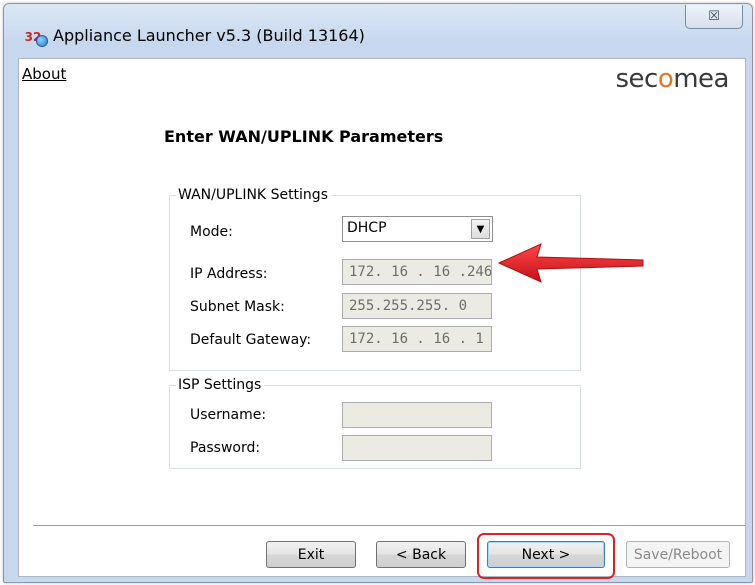  What do you see at coordinates (251, 340) in the screenshot?
I see `default-gateway-label: Default Gateway:` at bounding box center [251, 340].